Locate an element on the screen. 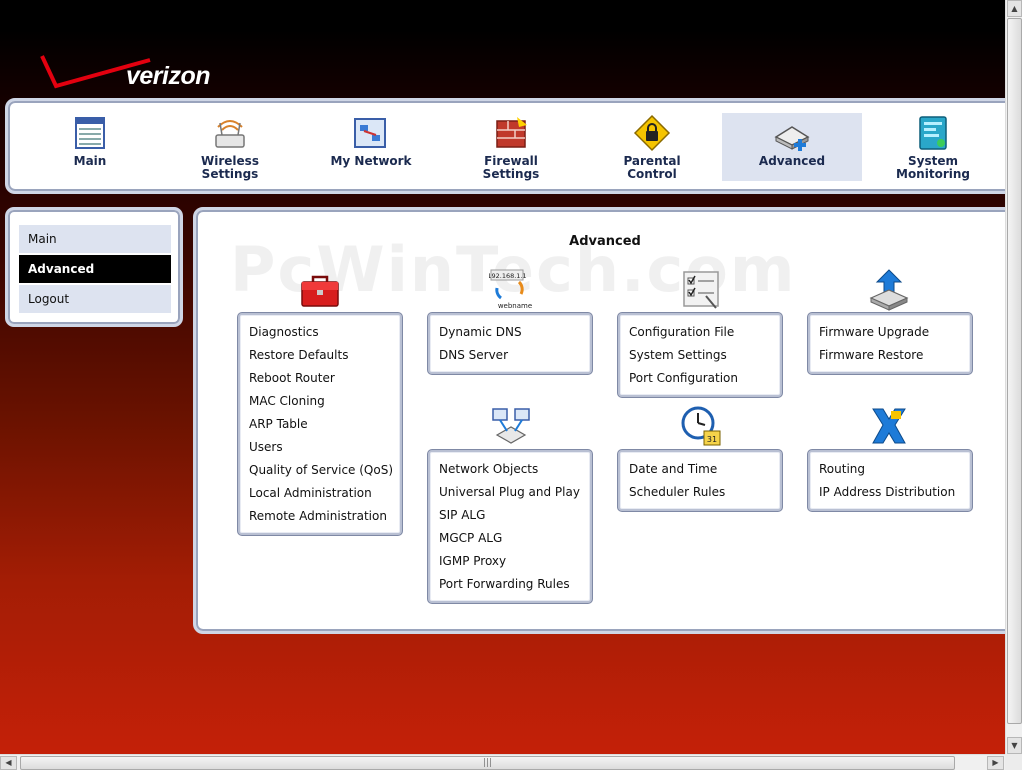  group-routing: Routing IP Address Distribution is located at coordinates (890, 480).